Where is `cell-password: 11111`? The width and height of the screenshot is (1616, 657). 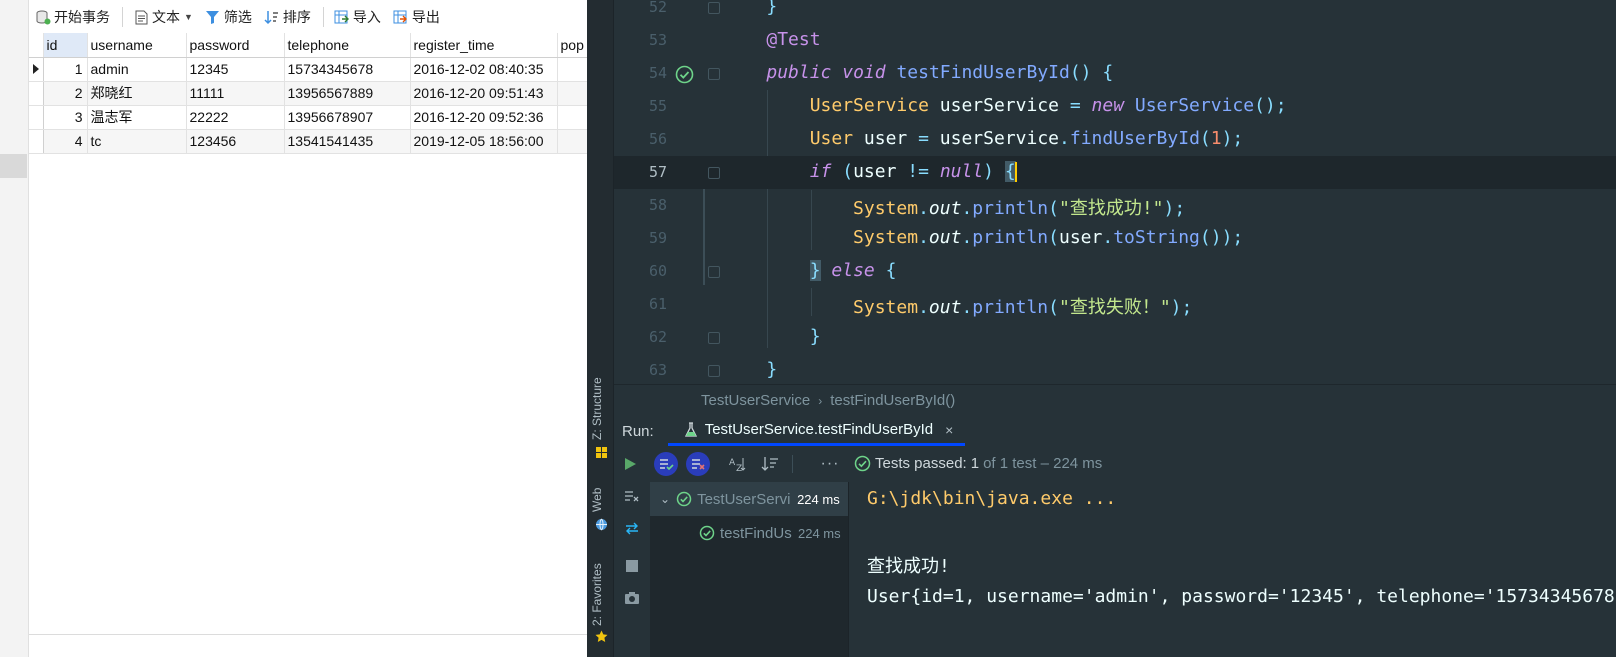 cell-password: 11111 is located at coordinates (235, 93).